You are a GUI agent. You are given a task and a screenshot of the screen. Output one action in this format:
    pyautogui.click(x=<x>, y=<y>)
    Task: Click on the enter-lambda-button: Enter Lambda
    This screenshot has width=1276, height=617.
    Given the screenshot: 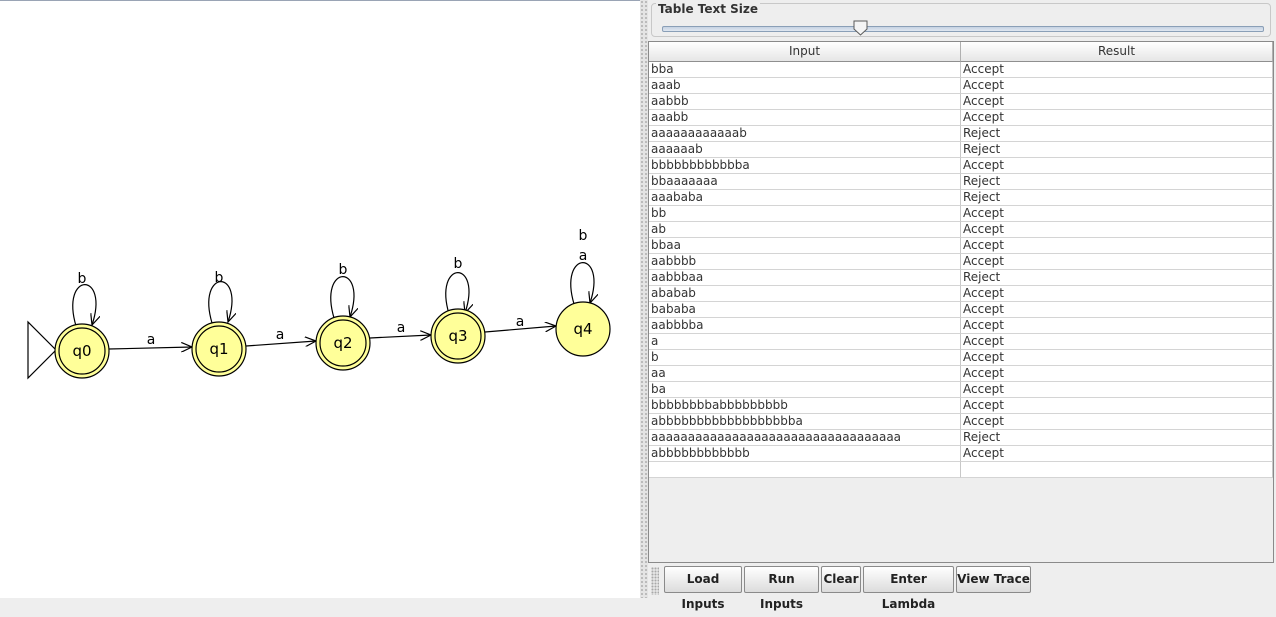 What is the action you would take?
    pyautogui.click(x=908, y=588)
    